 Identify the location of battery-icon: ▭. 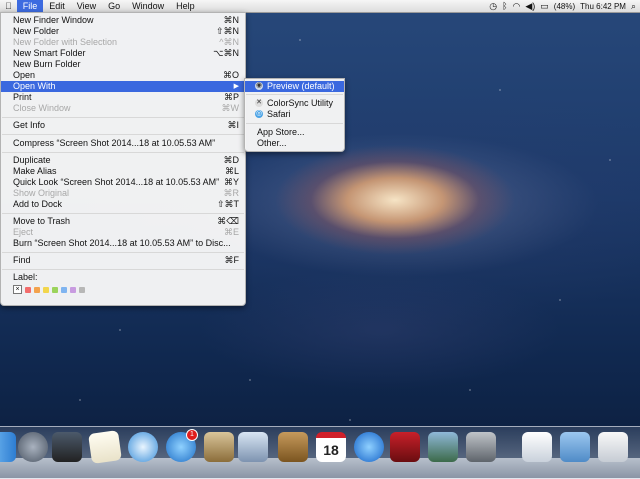
(544, 6).